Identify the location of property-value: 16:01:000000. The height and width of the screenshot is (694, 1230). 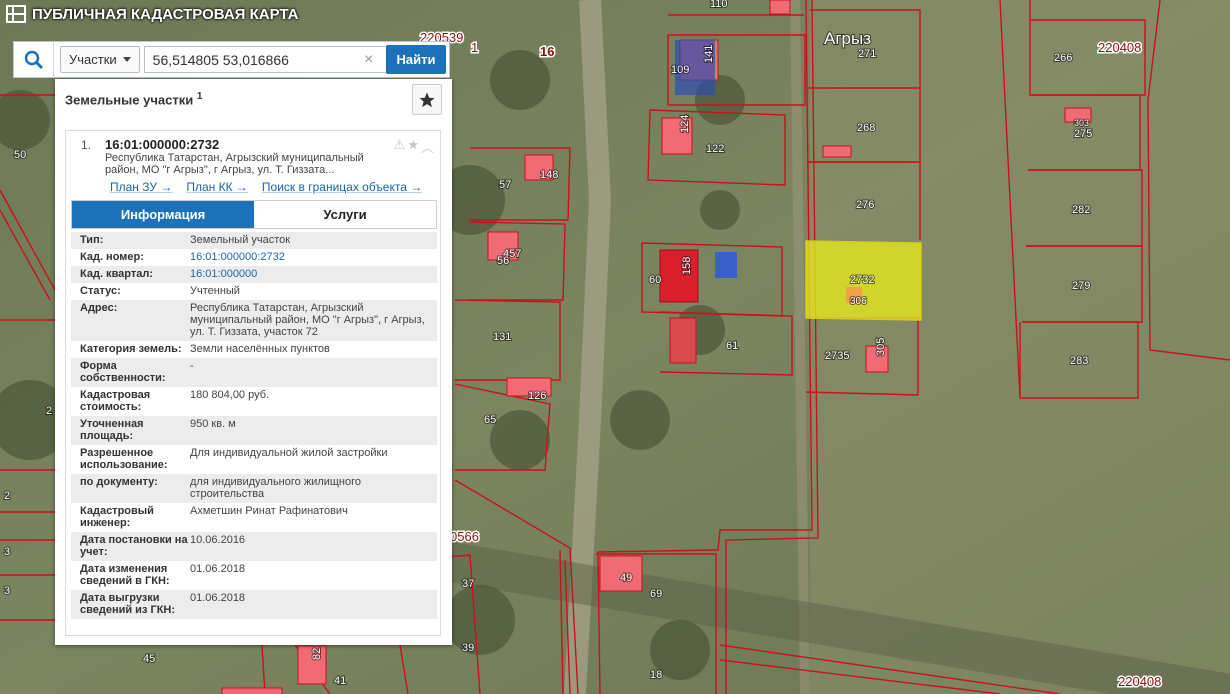
(313, 274).